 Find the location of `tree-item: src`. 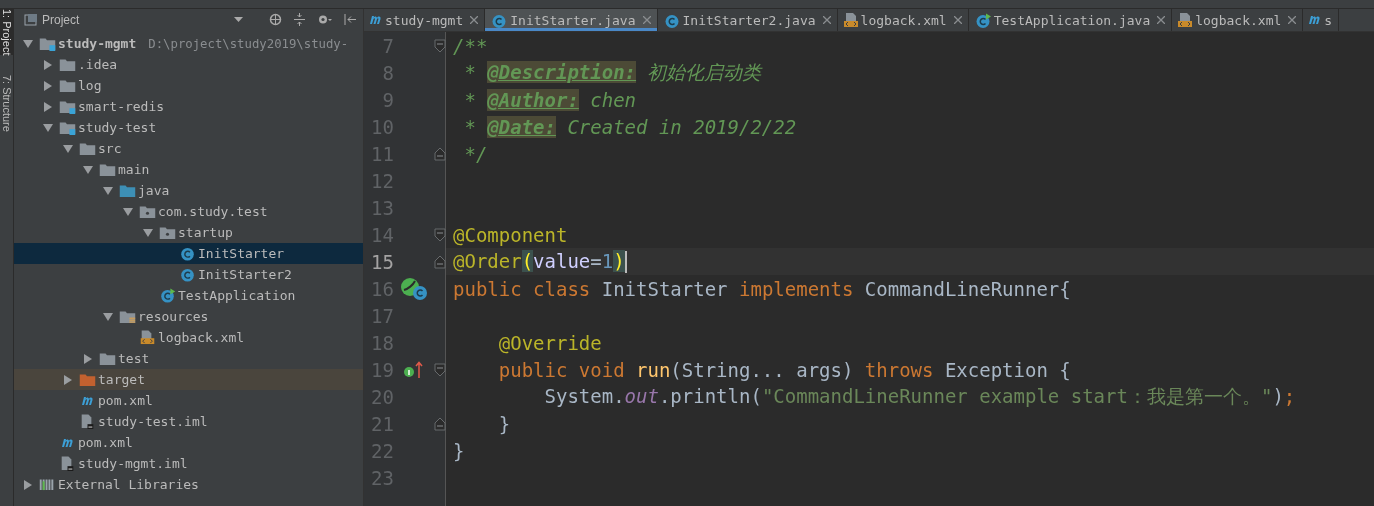

tree-item: src is located at coordinates (188, 148).